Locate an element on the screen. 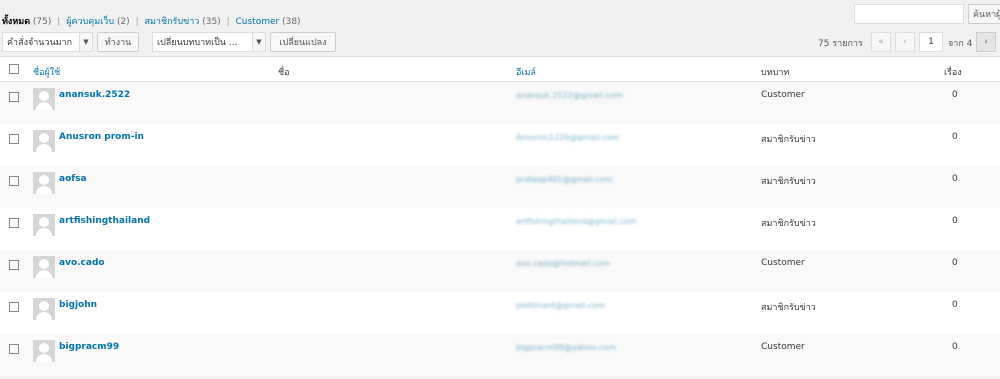  column-name: ชื่อ is located at coordinates (284, 72).